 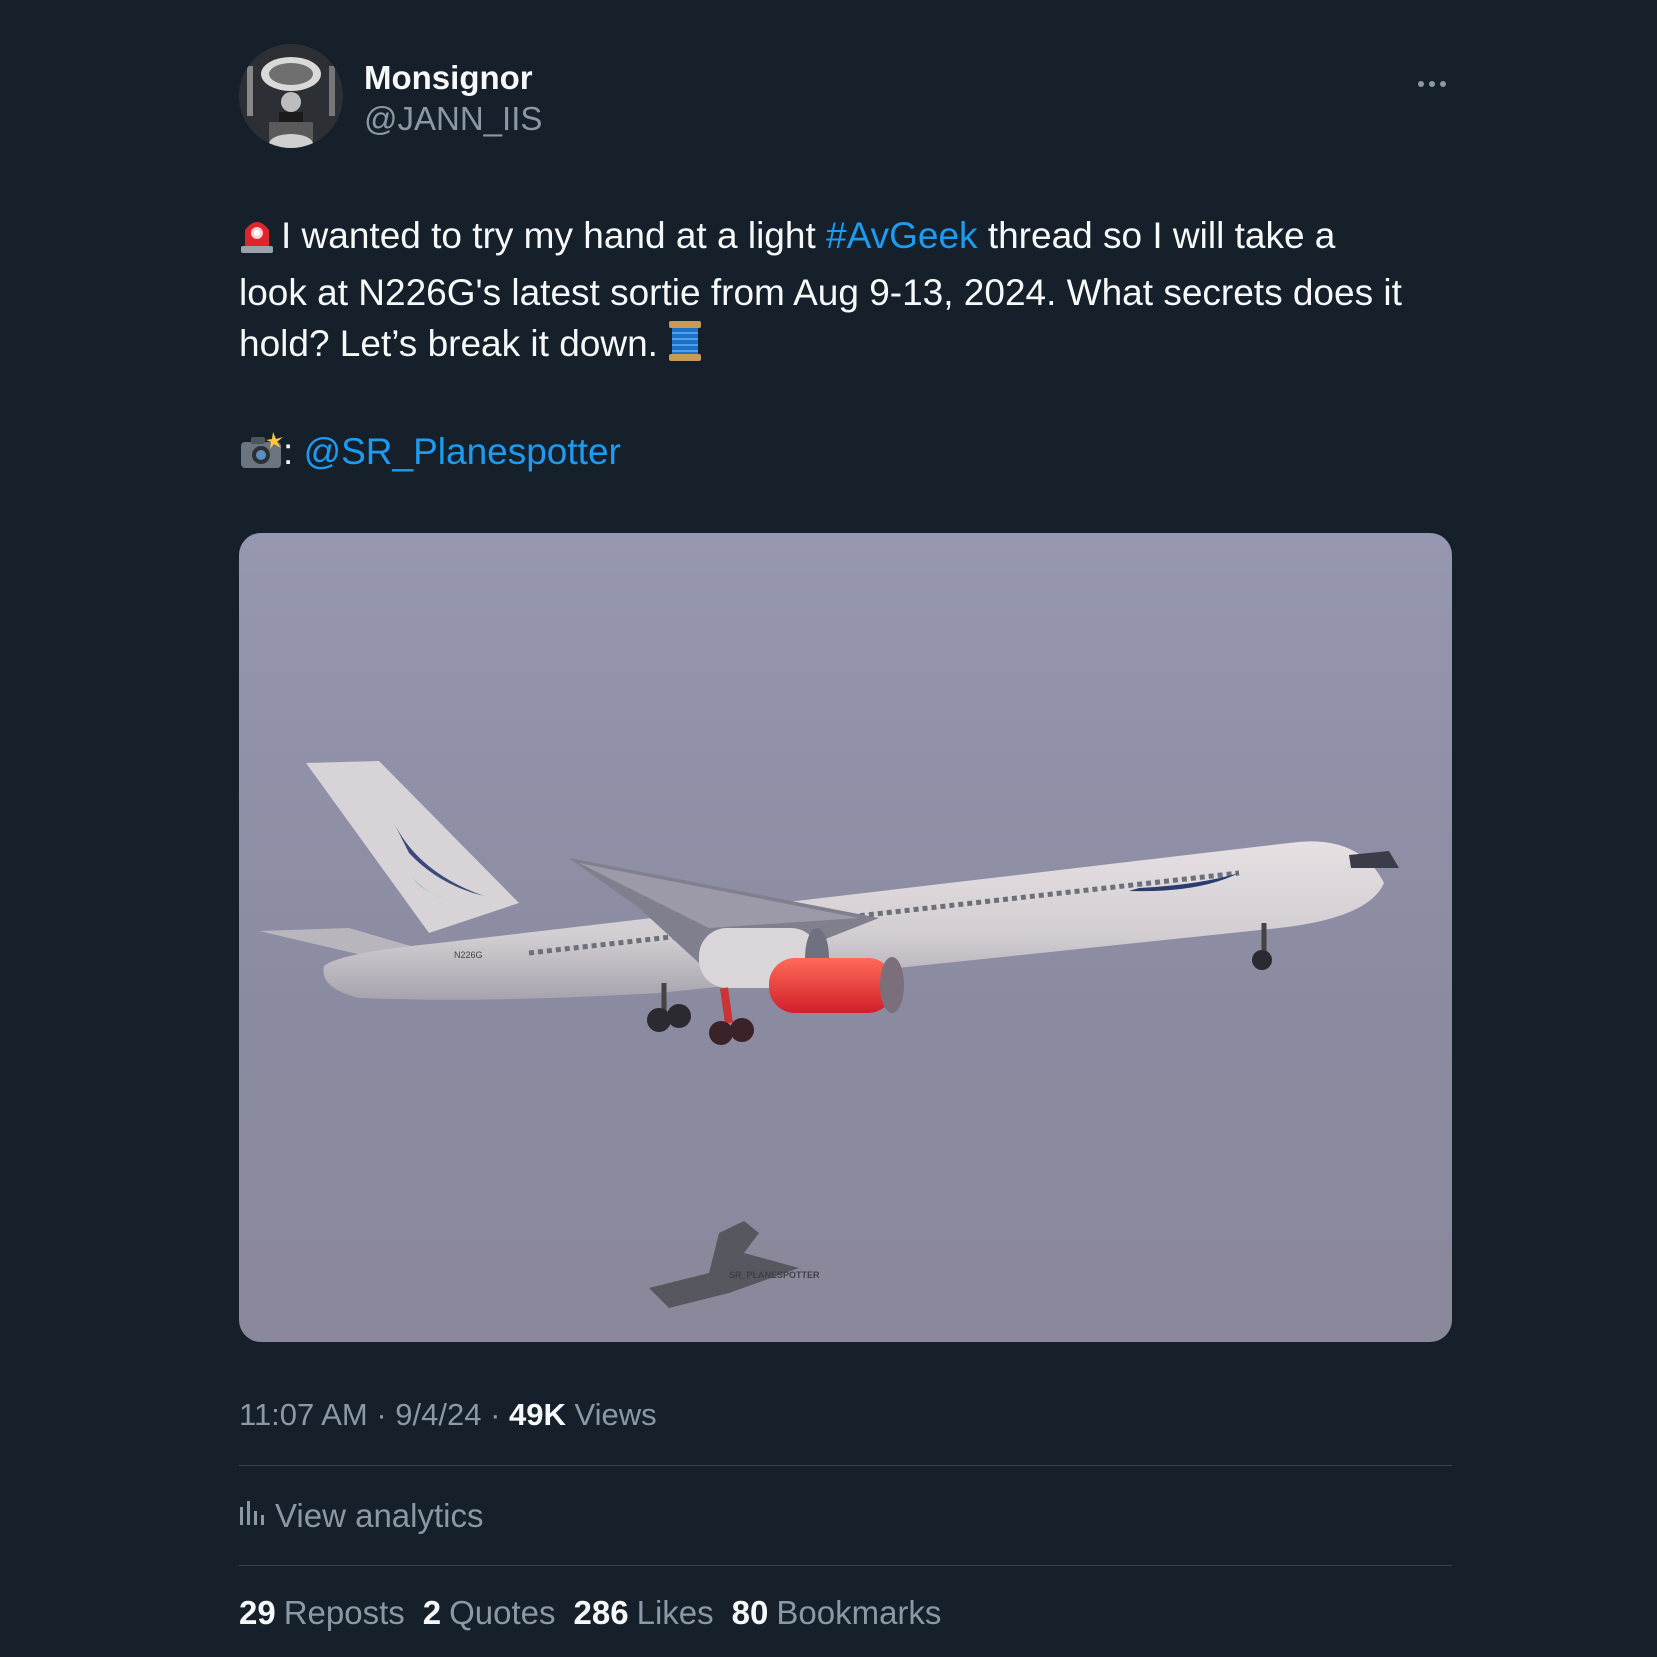 What do you see at coordinates (750, 1612) in the screenshot?
I see `bookmarks-count: 80` at bounding box center [750, 1612].